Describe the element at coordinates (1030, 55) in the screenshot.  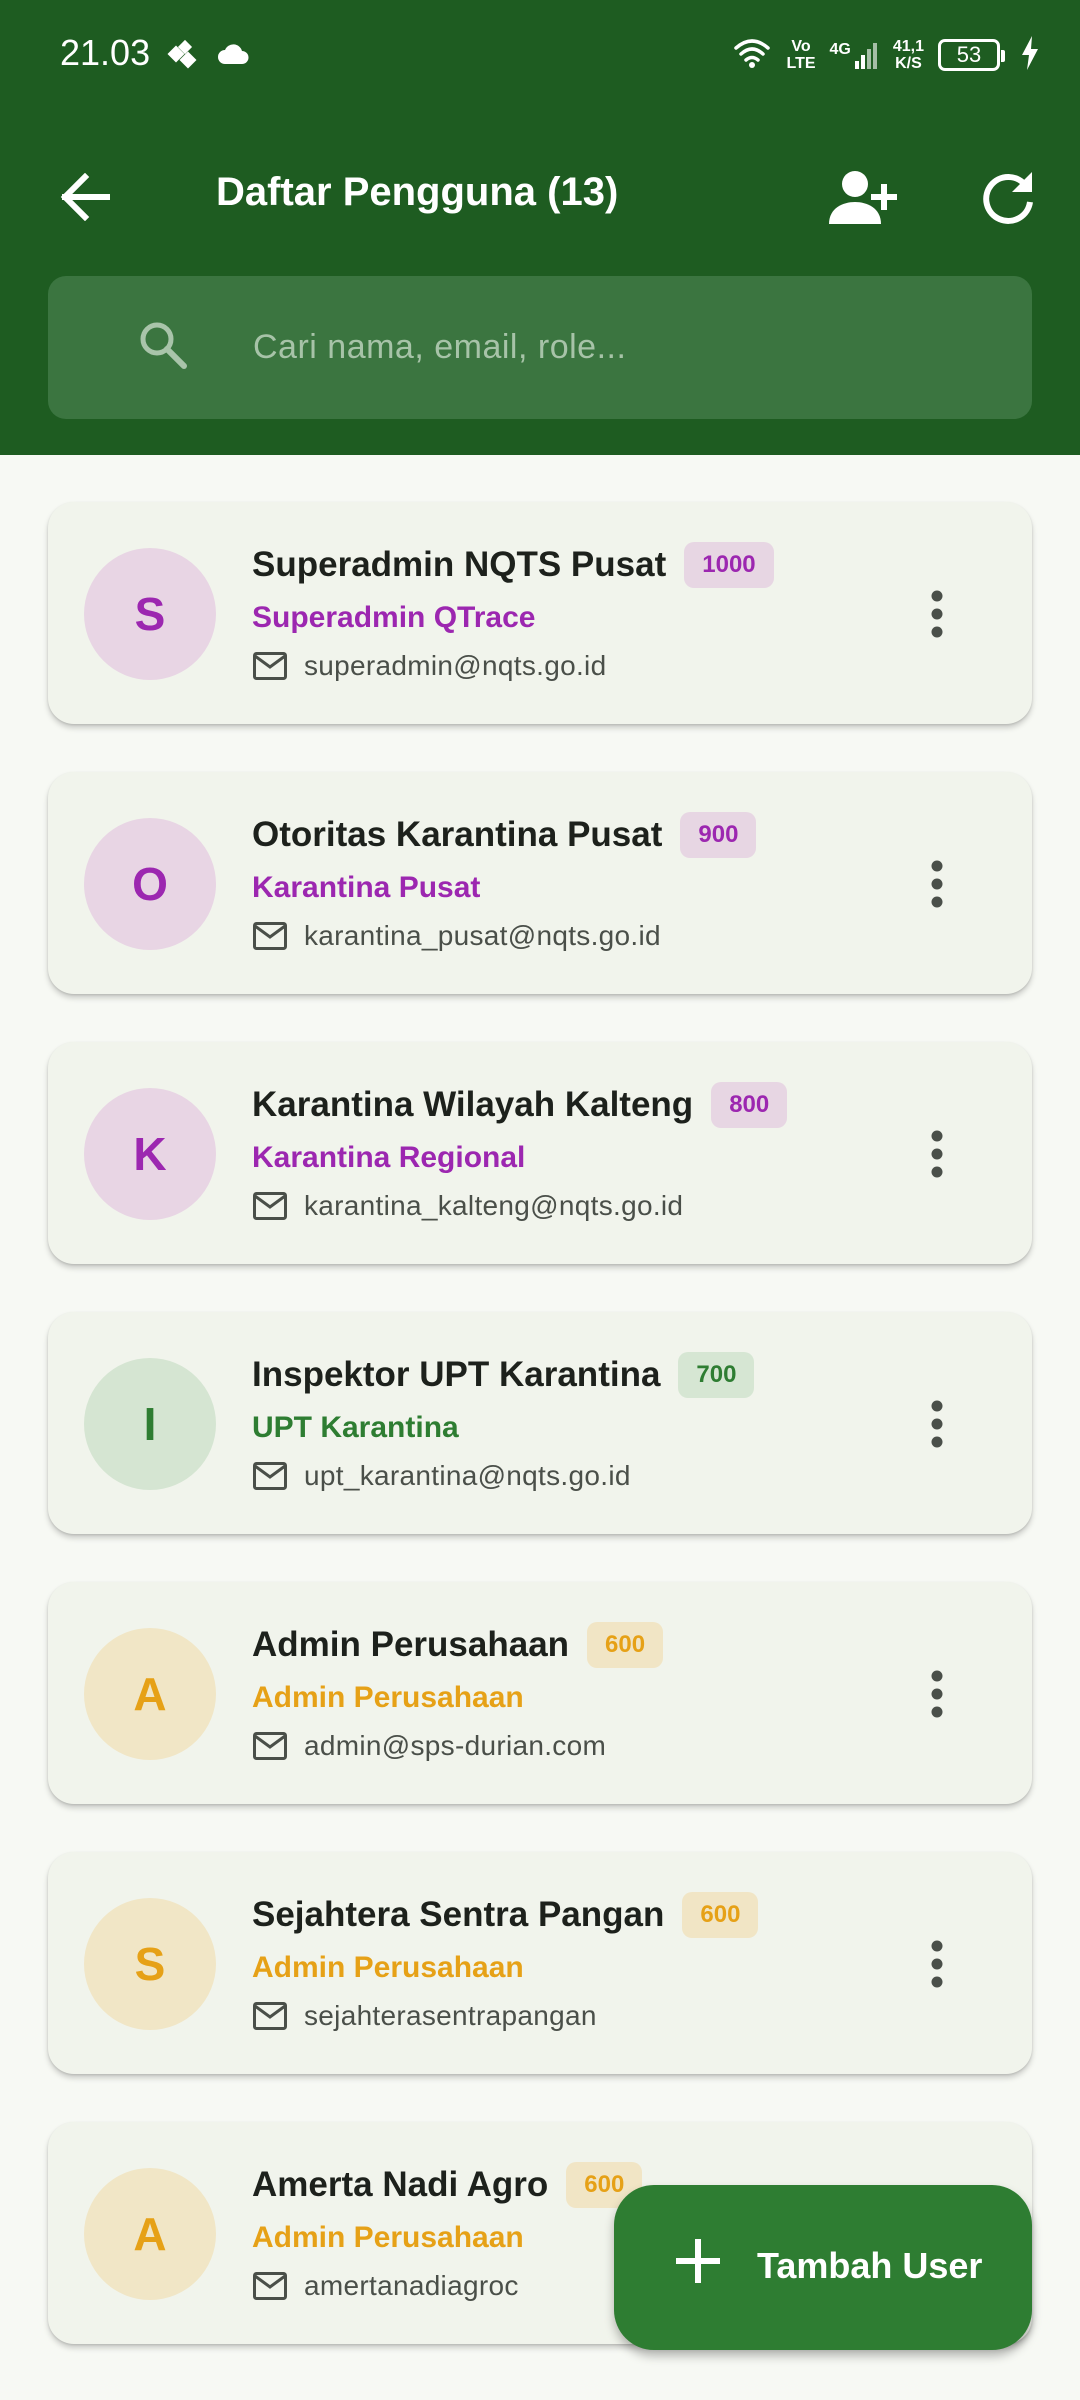
I see `charging-icon` at that location.